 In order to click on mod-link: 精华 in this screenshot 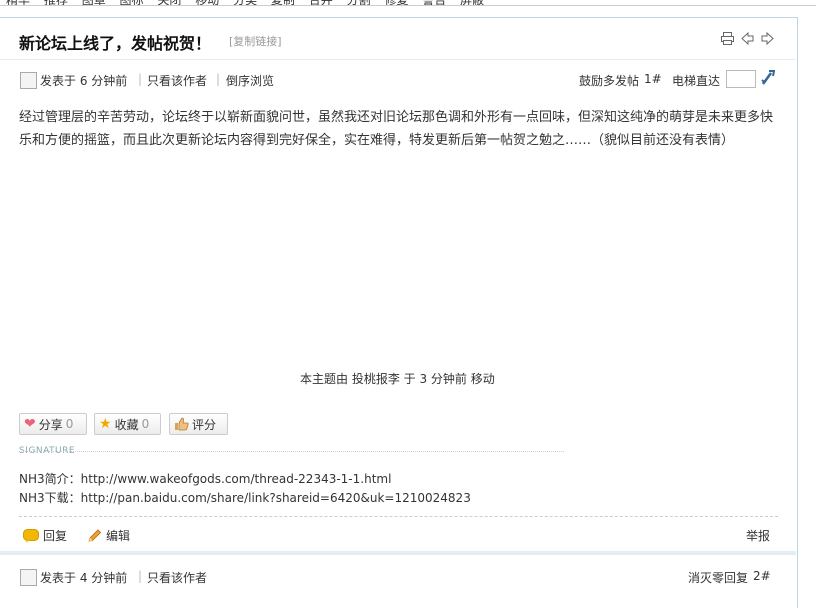, I will do `click(18, 2)`.